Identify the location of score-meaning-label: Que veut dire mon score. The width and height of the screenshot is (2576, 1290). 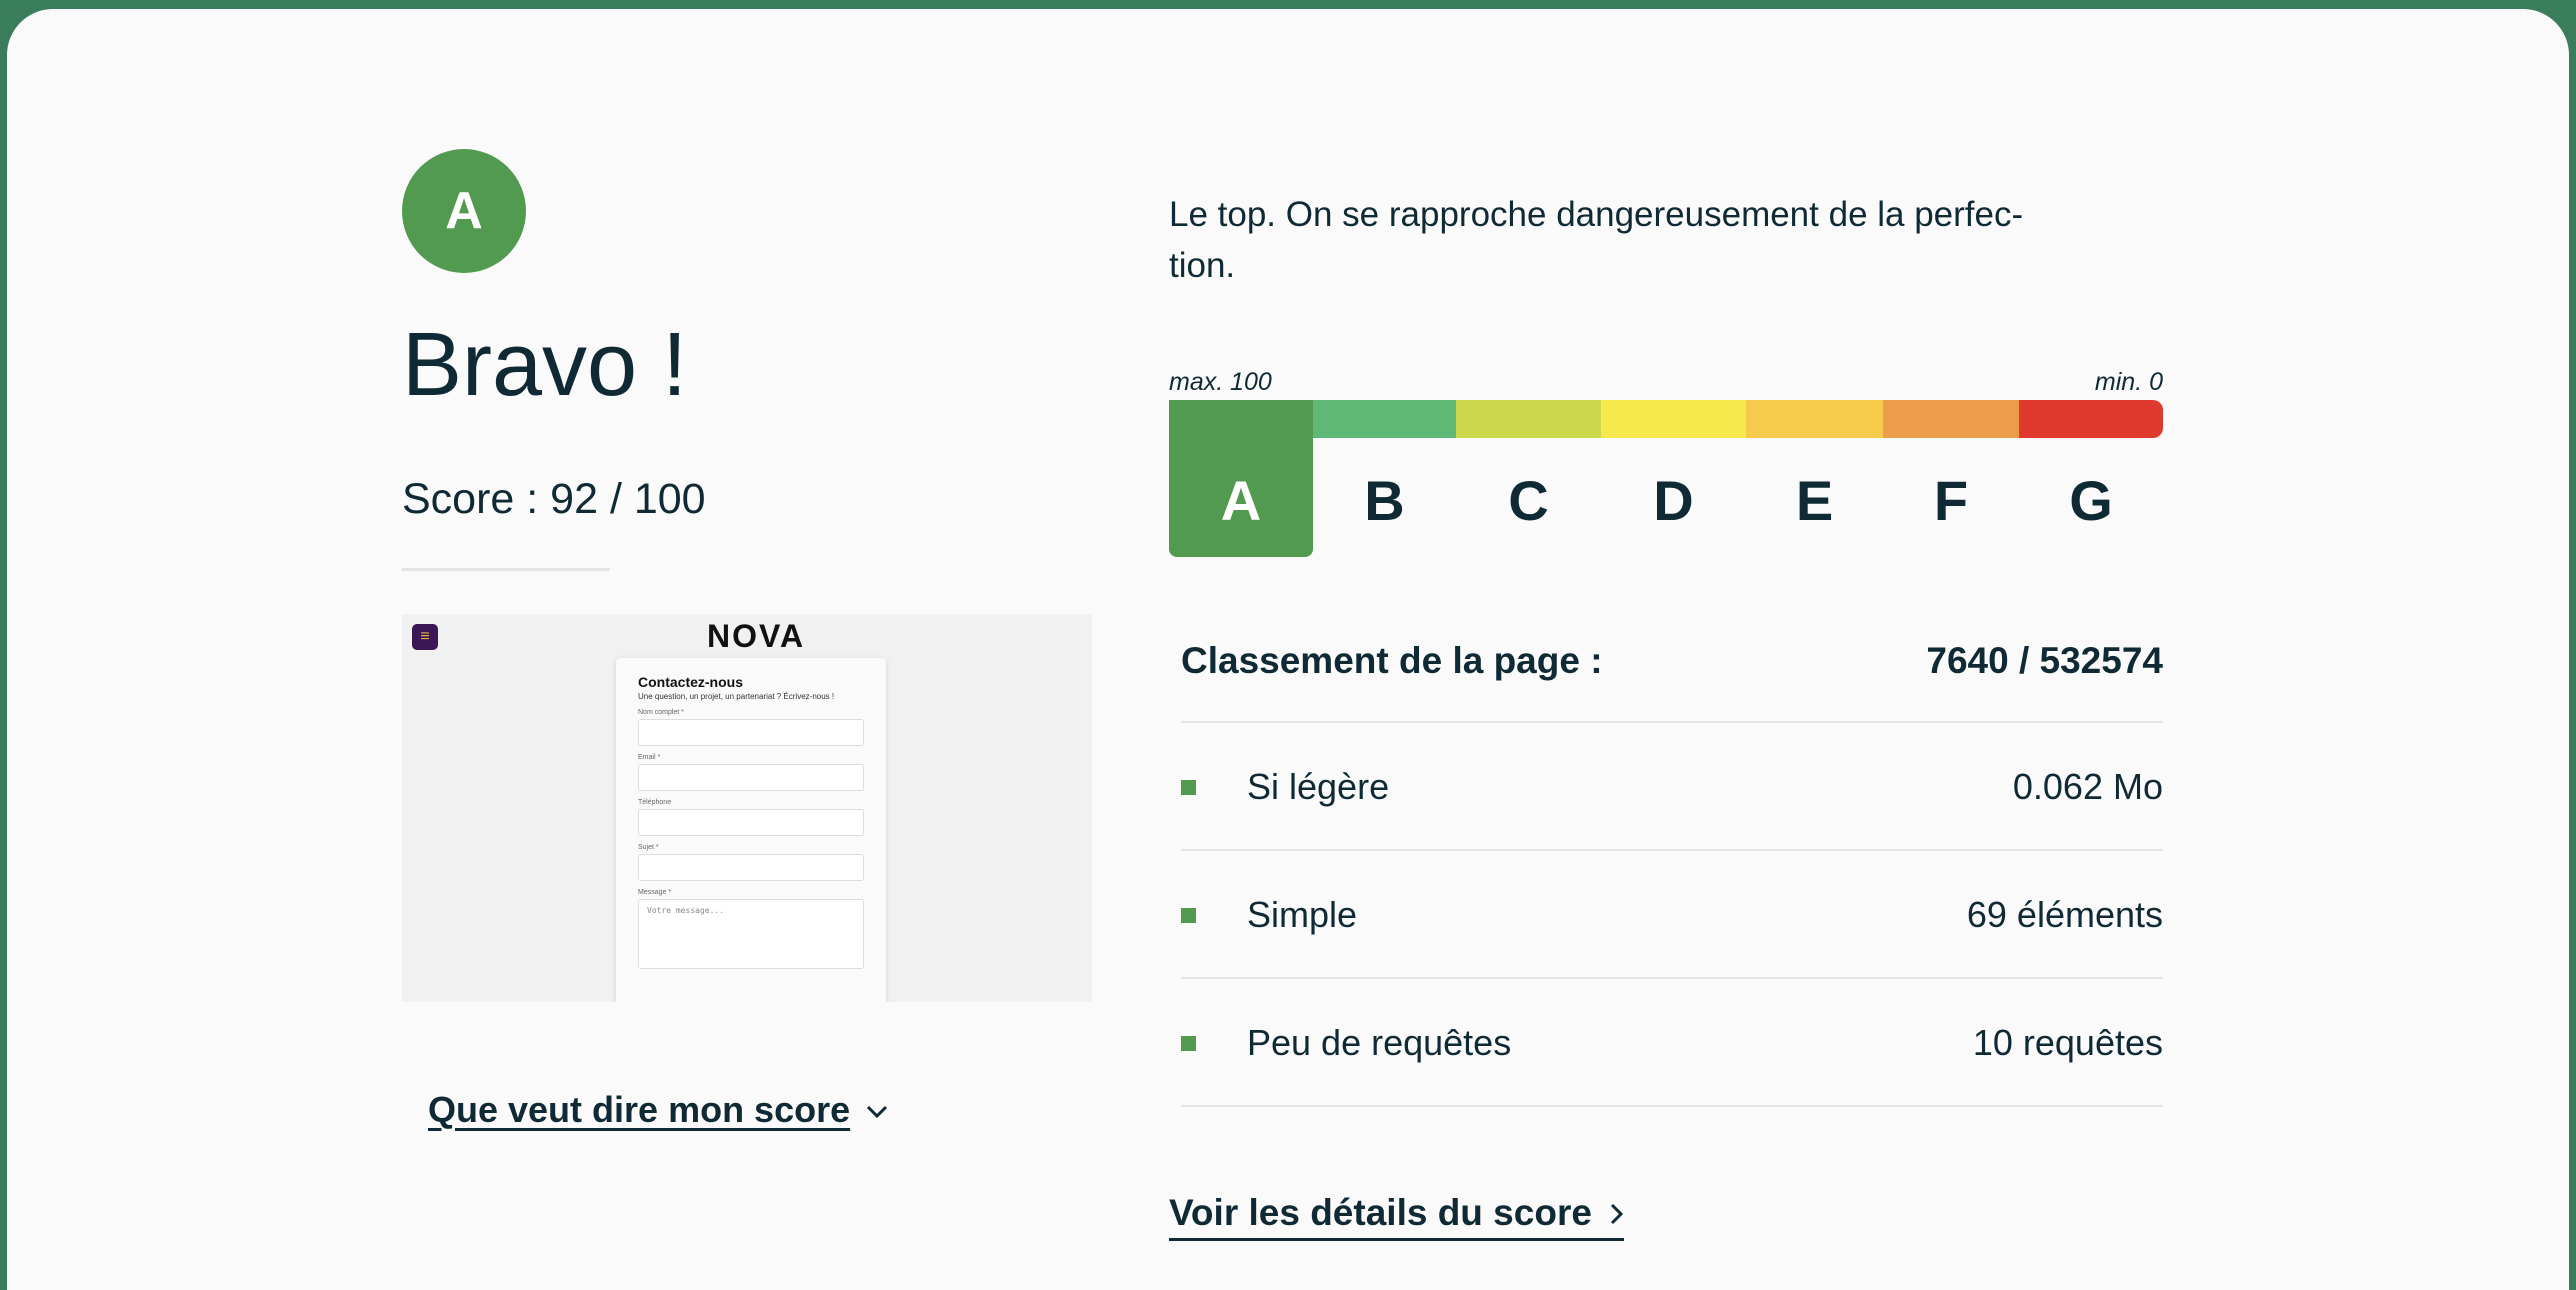
(639, 1109).